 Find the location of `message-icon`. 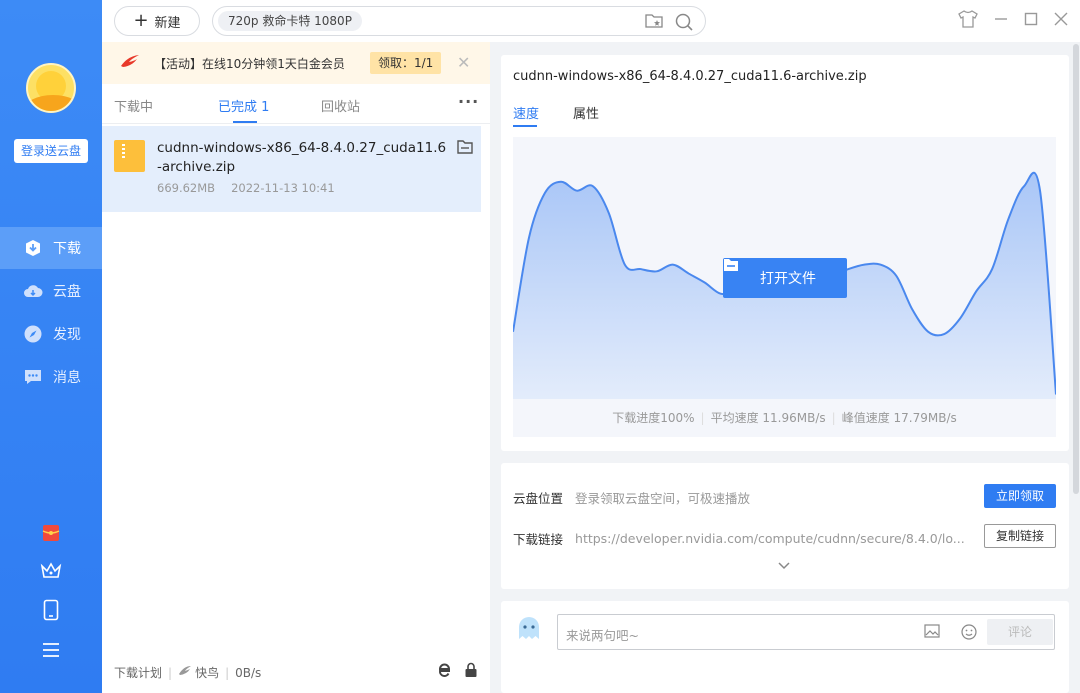

message-icon is located at coordinates (33, 377).